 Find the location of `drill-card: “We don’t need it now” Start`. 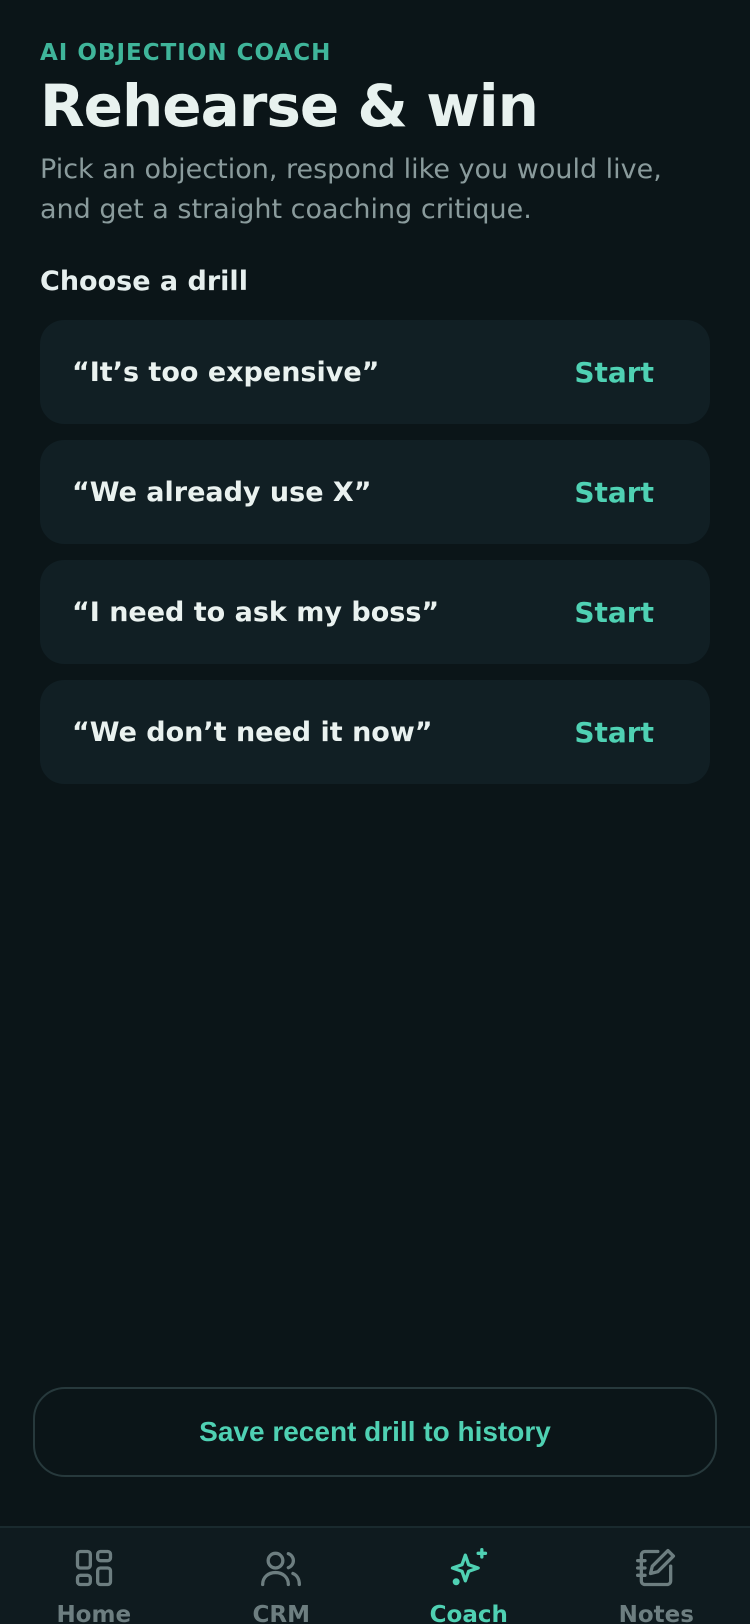

drill-card: “We don’t need it now” Start is located at coordinates (375, 732).